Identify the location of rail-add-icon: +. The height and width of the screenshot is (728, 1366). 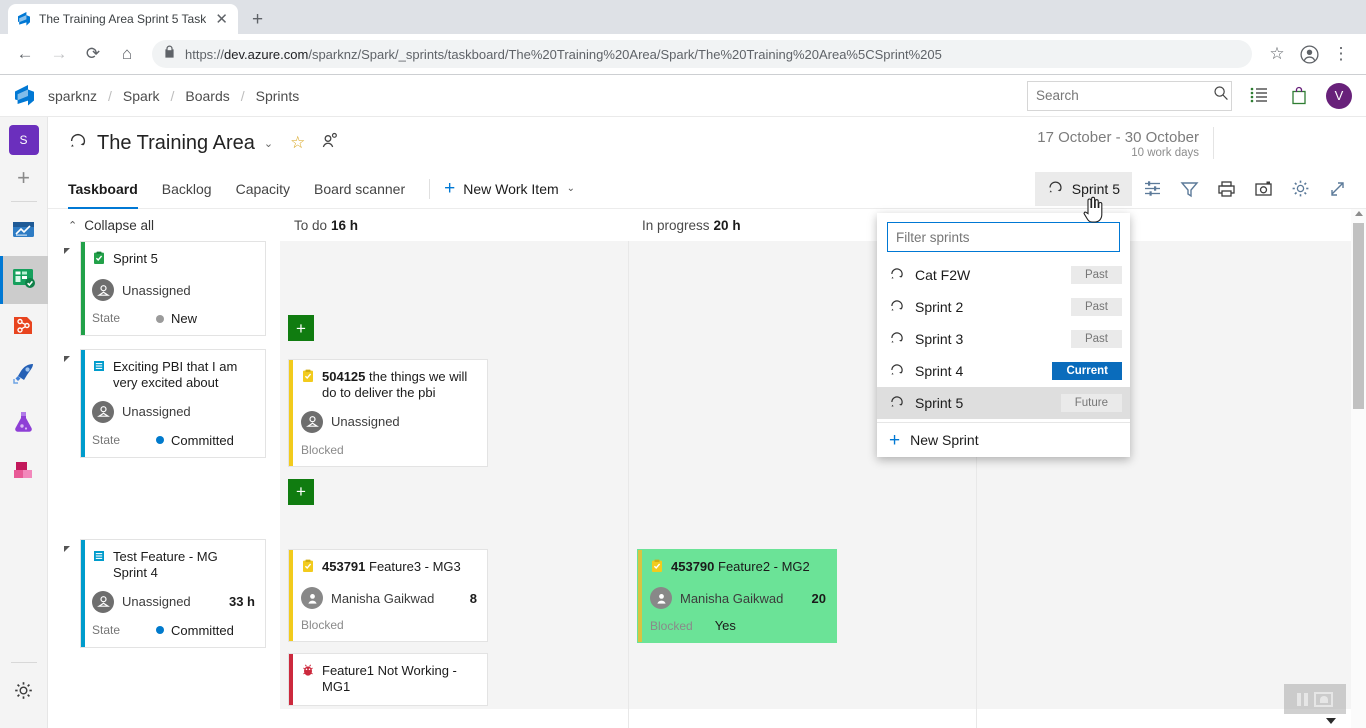
(23, 178).